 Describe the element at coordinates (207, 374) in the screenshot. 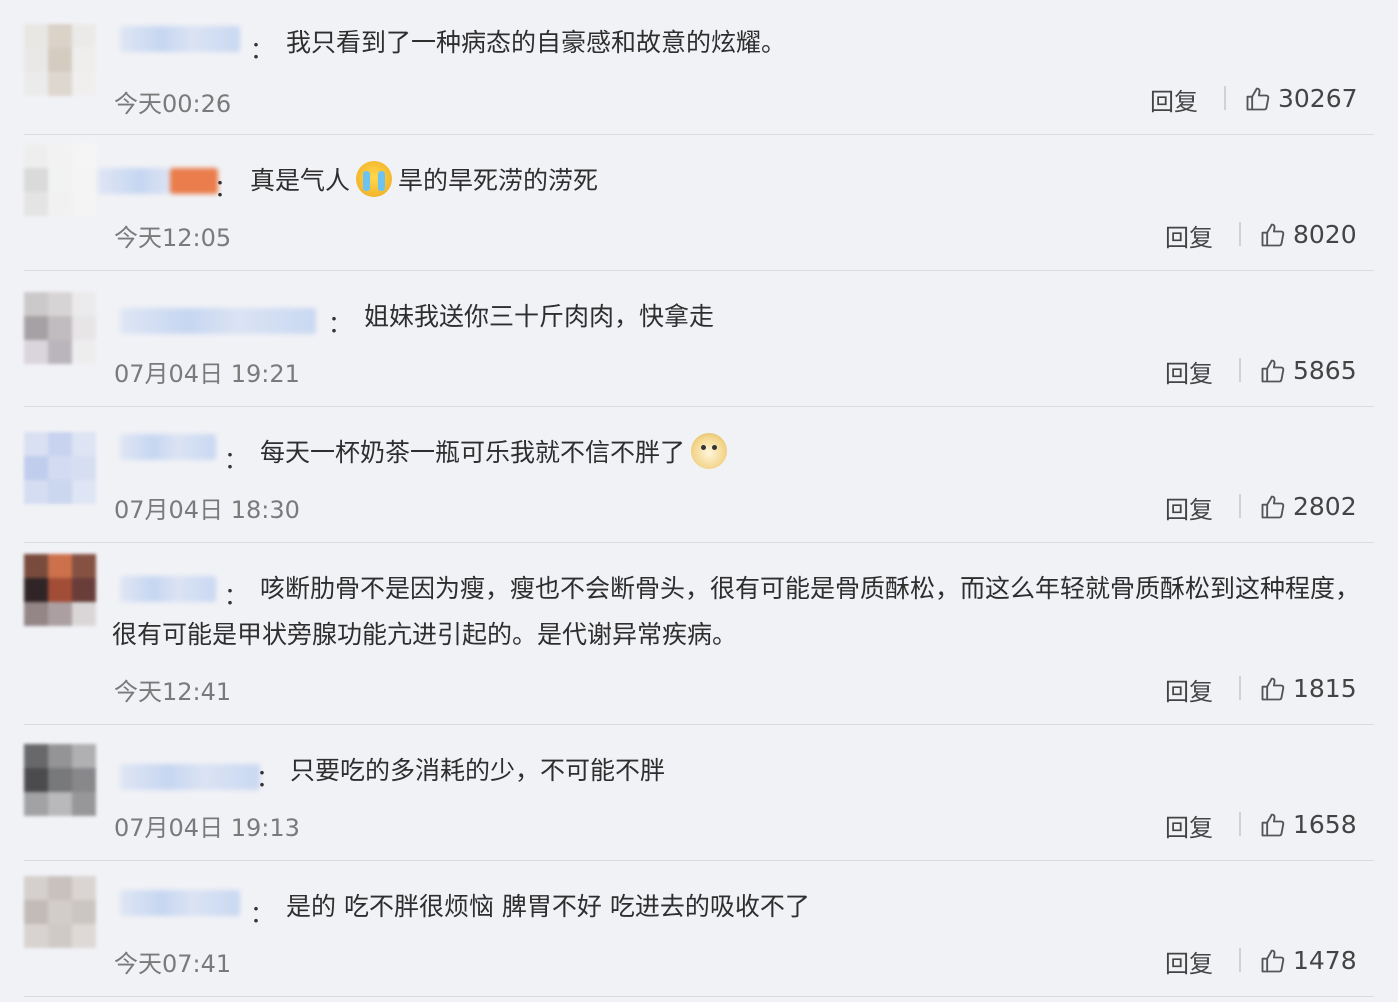

I see `comment-time: 07月04日 19:21` at that location.